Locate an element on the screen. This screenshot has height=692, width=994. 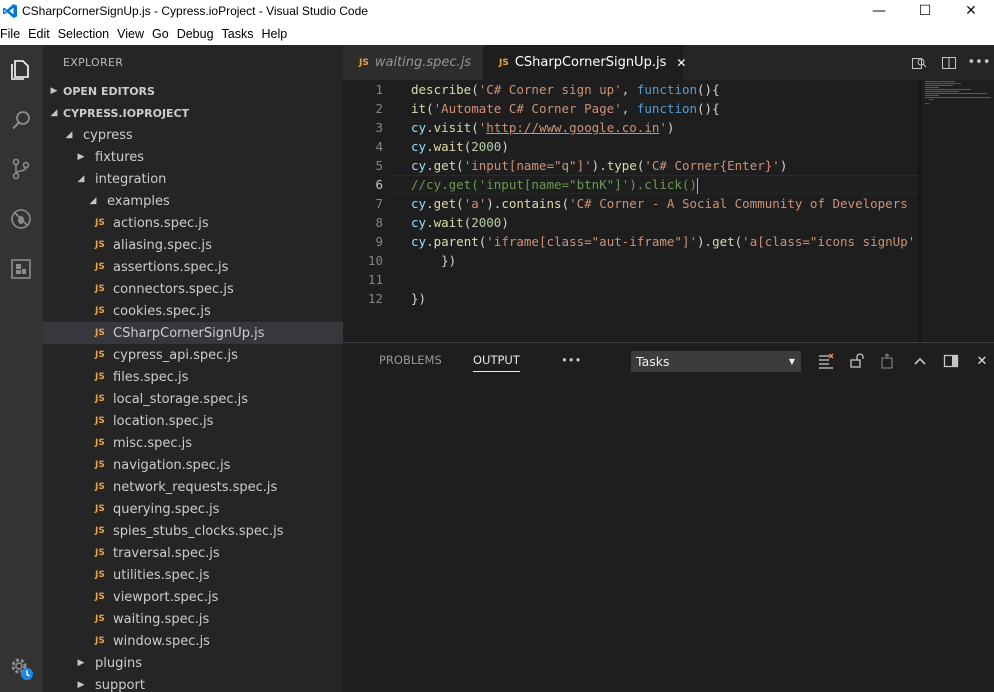
folder-item: ▶ fixtures is located at coordinates (193, 157).